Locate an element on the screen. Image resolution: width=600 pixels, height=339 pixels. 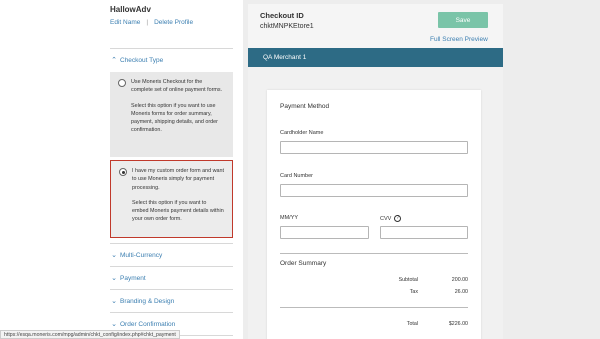
card-number-input is located at coordinates (374, 190).